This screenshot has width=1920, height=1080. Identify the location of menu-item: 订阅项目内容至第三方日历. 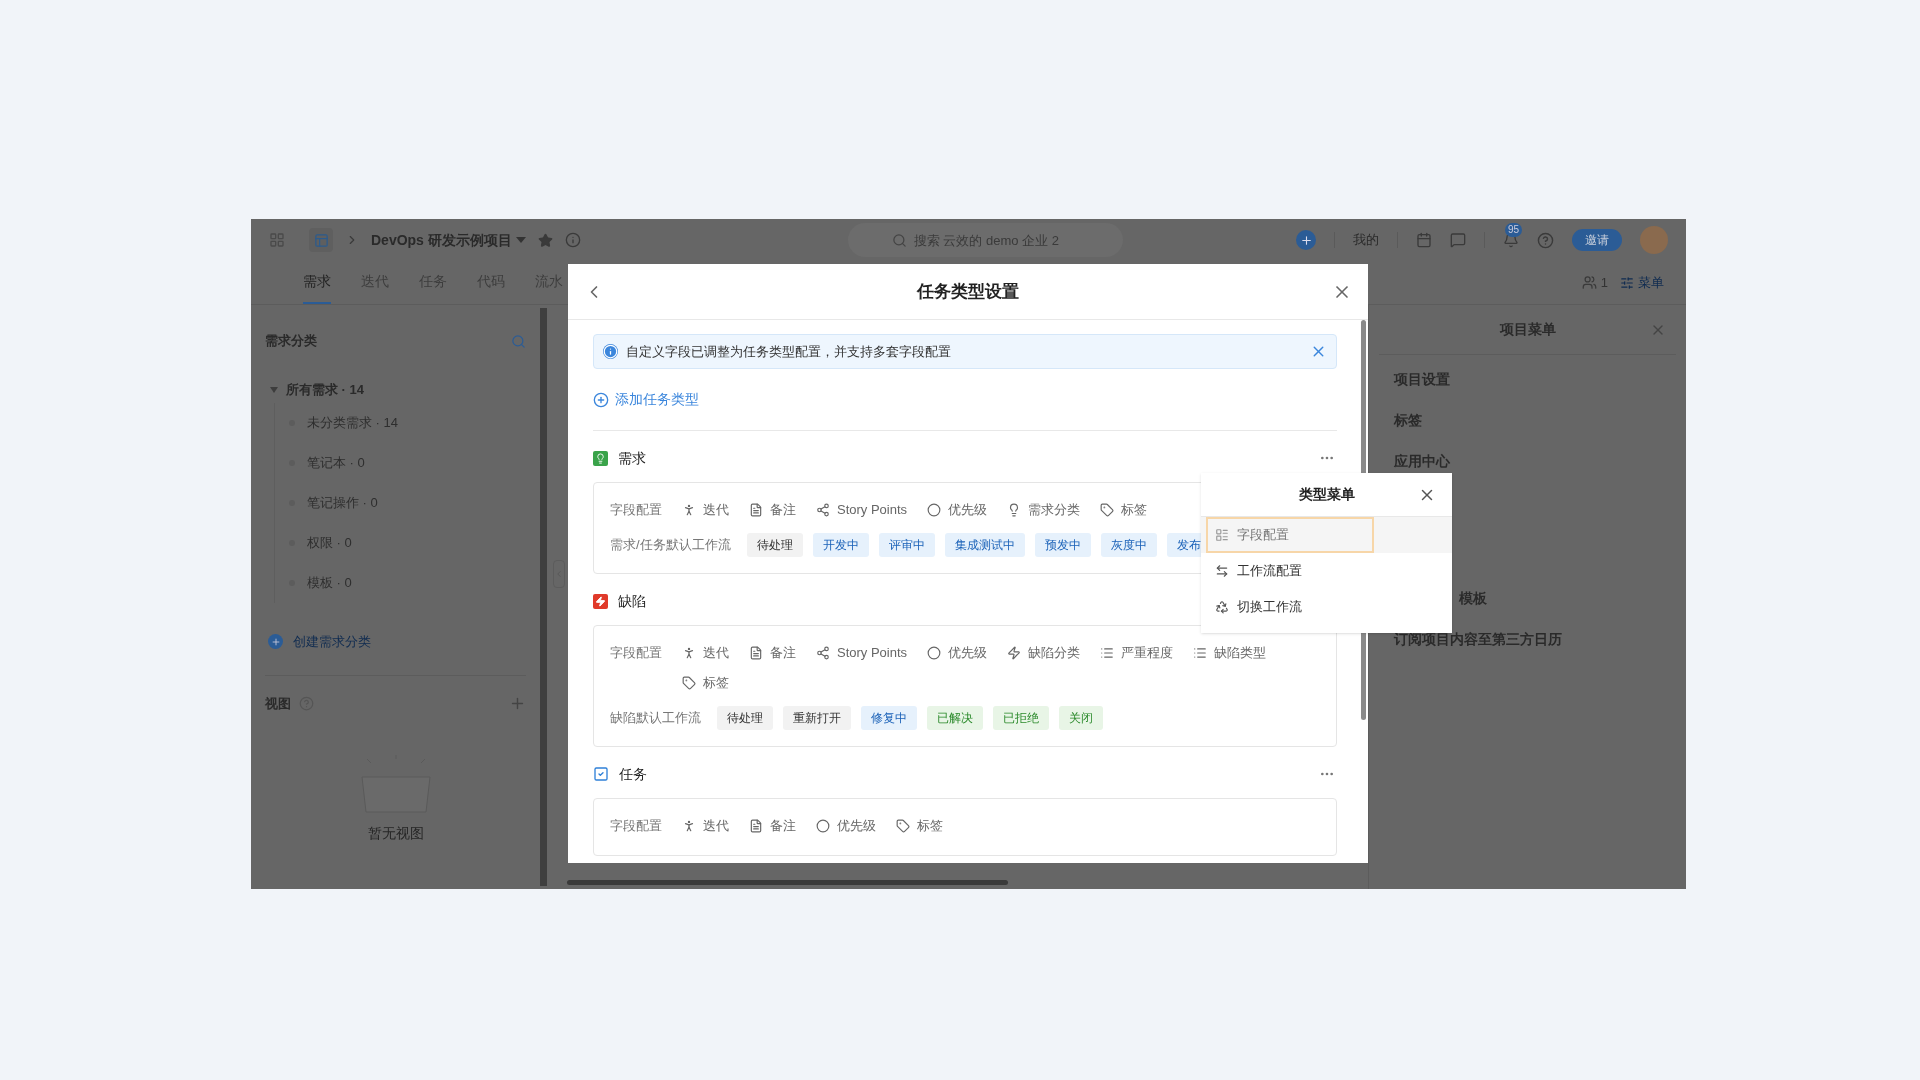
(1478, 639).